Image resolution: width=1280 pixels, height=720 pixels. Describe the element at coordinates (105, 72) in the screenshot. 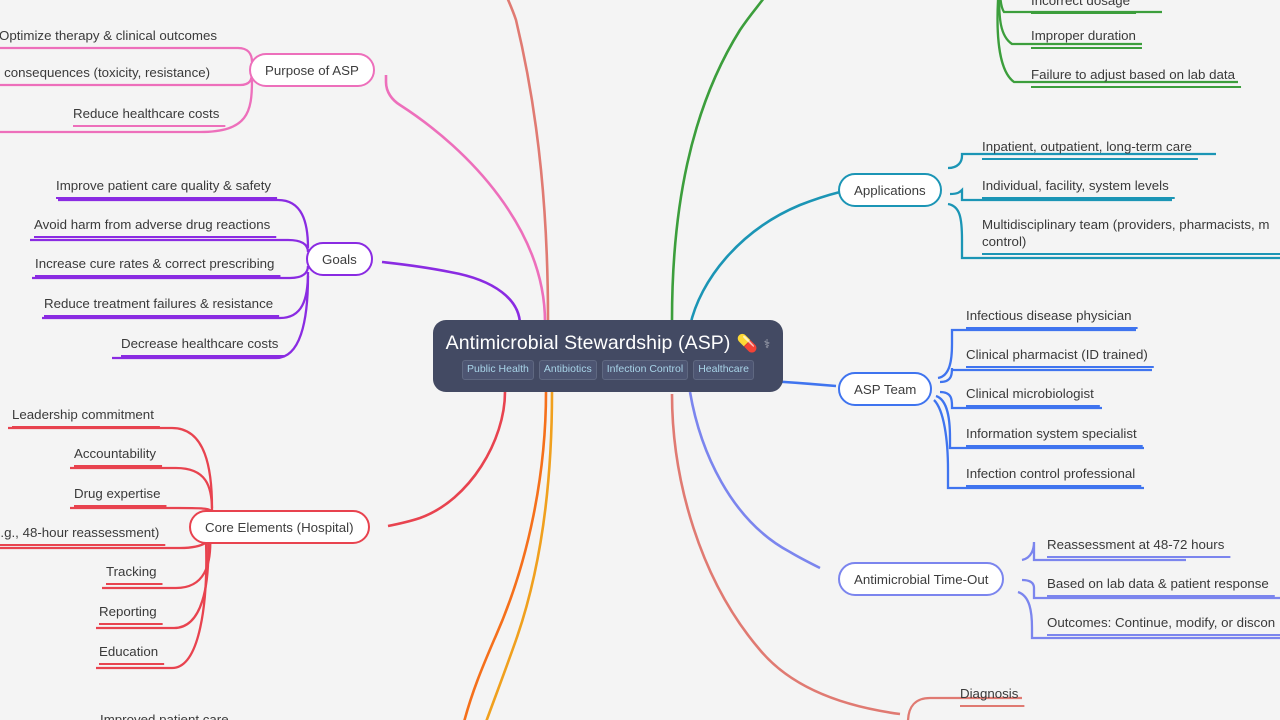

I see `leaf-purpose-1: d consequences (toxicity, resistance)` at that location.